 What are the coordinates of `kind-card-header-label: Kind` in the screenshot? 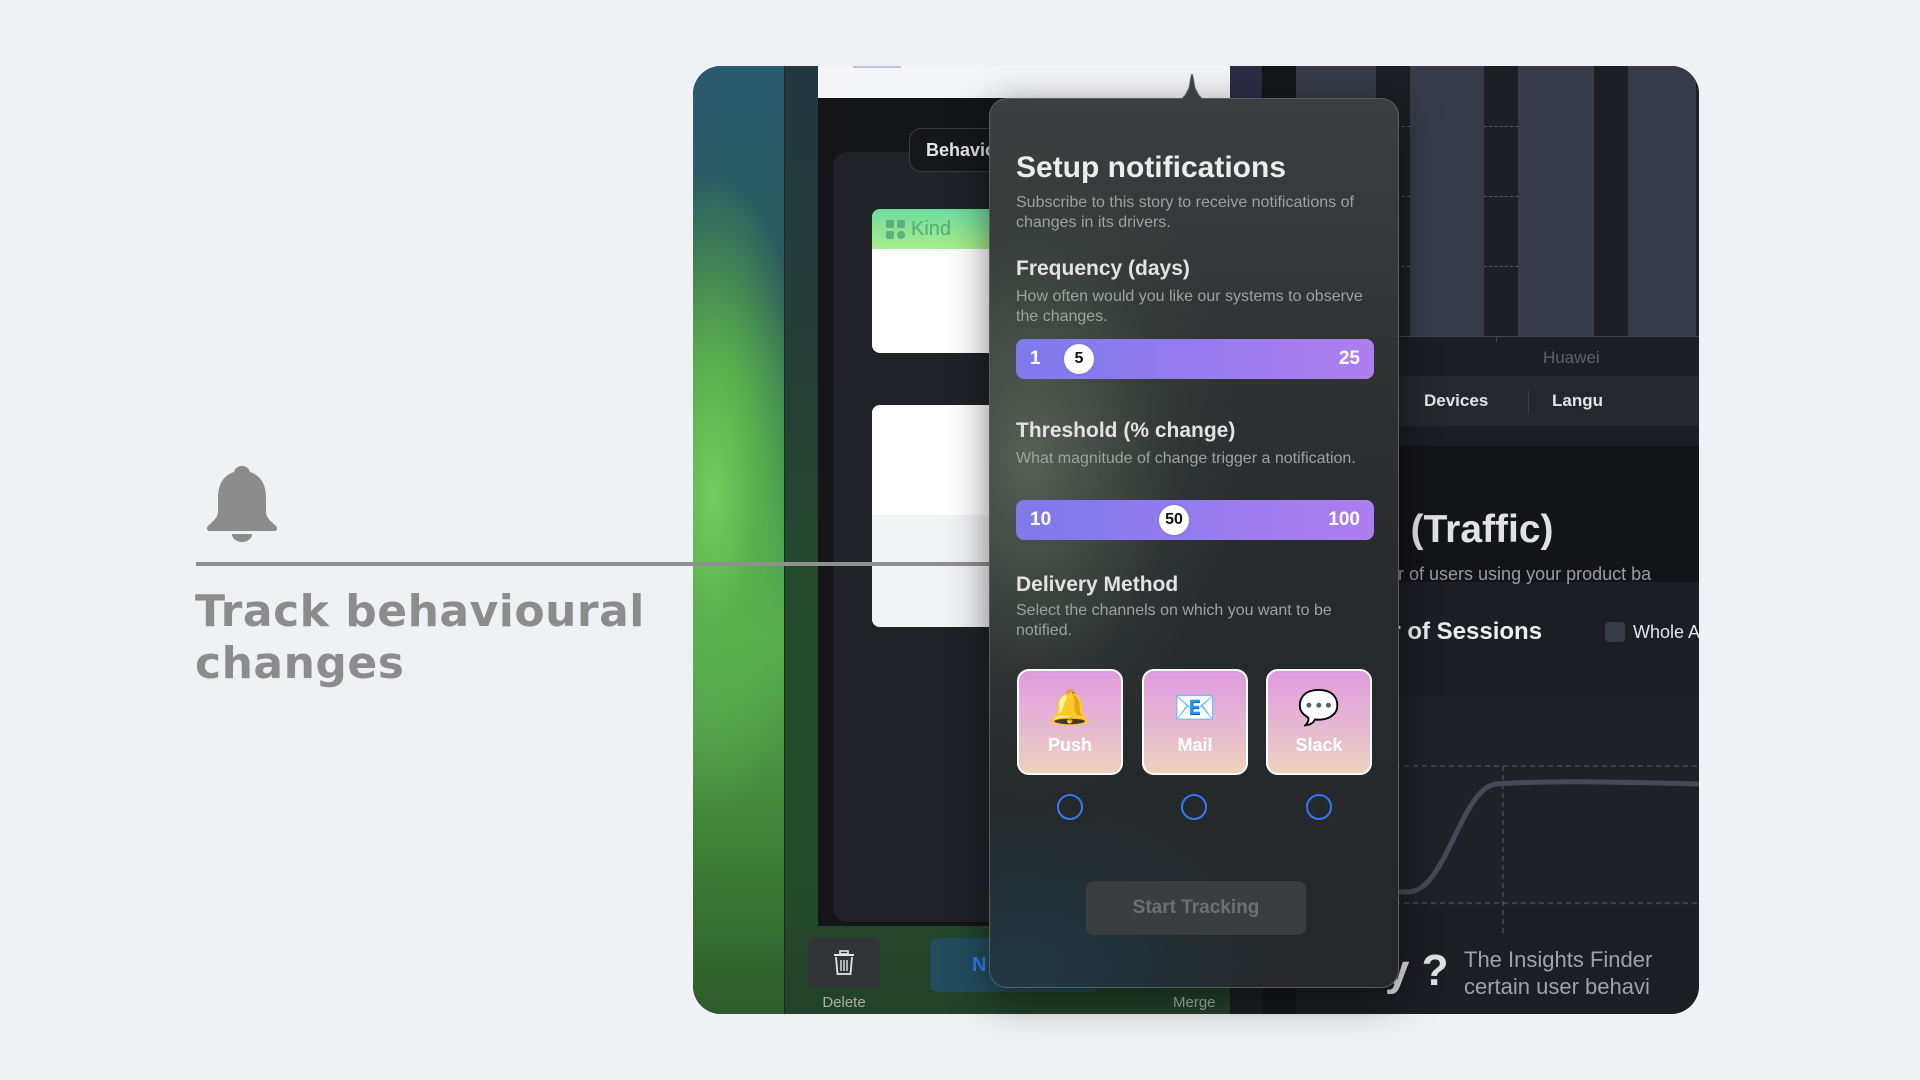 It's located at (931, 228).